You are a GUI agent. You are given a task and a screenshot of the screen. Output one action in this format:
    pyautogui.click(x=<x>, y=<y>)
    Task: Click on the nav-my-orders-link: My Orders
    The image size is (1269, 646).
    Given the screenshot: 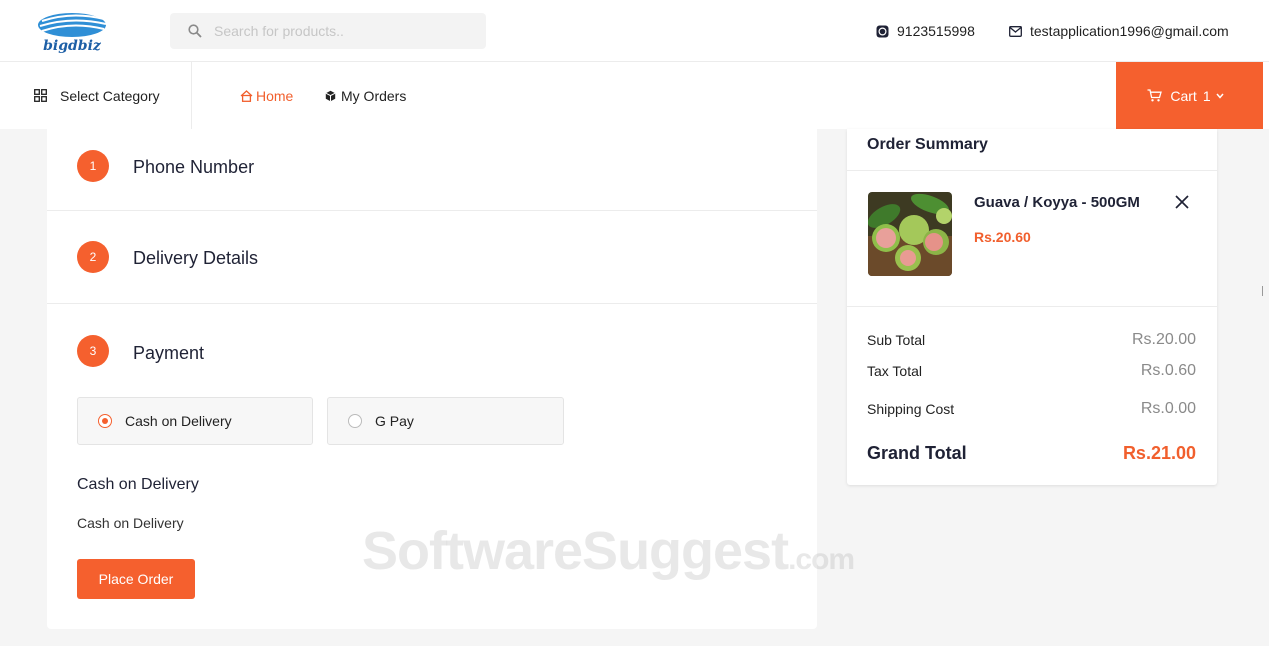 What is the action you would take?
    pyautogui.click(x=365, y=96)
    